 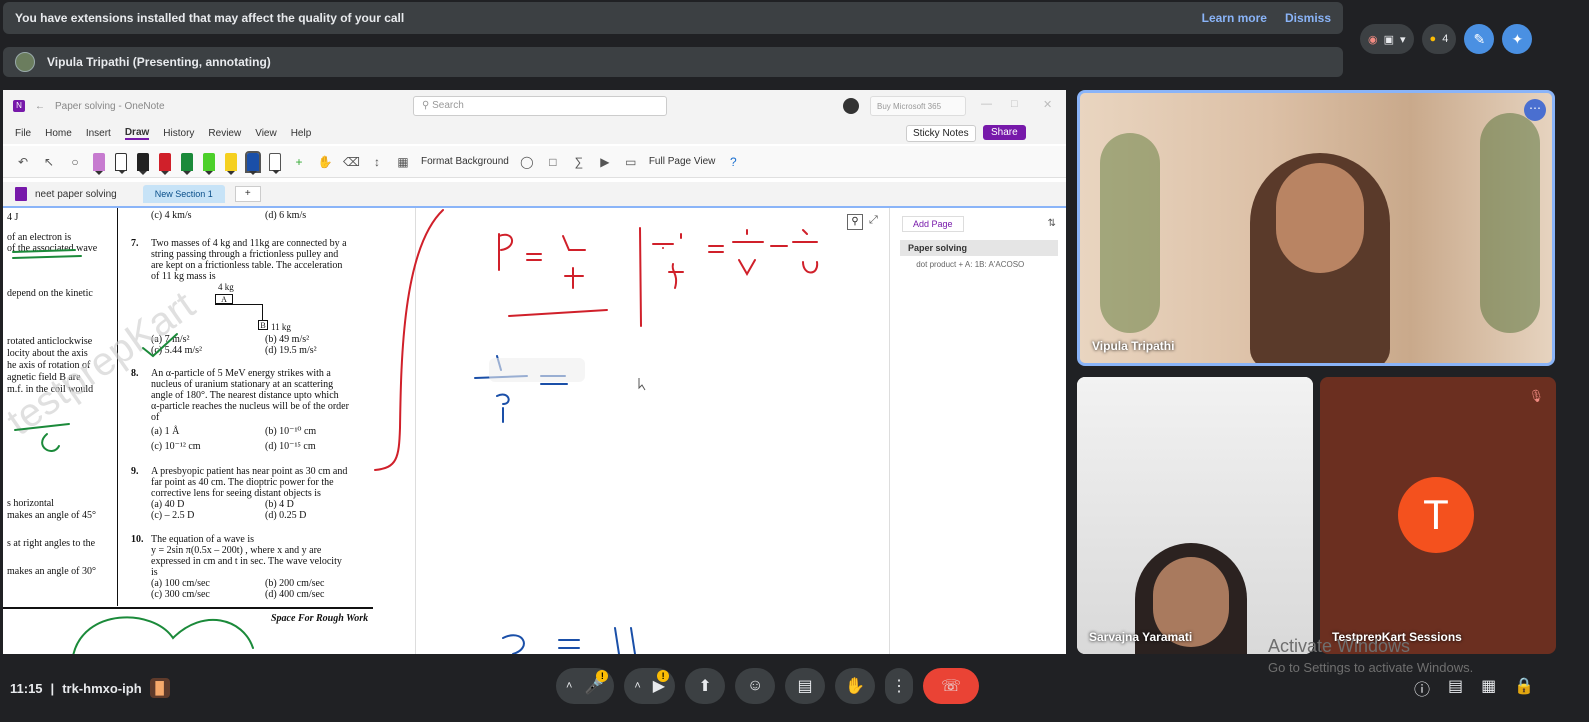 What do you see at coordinates (1438, 515) in the screenshot?
I see `video-tile-sessions: 🎙 T TestprepKart Sessions` at bounding box center [1438, 515].